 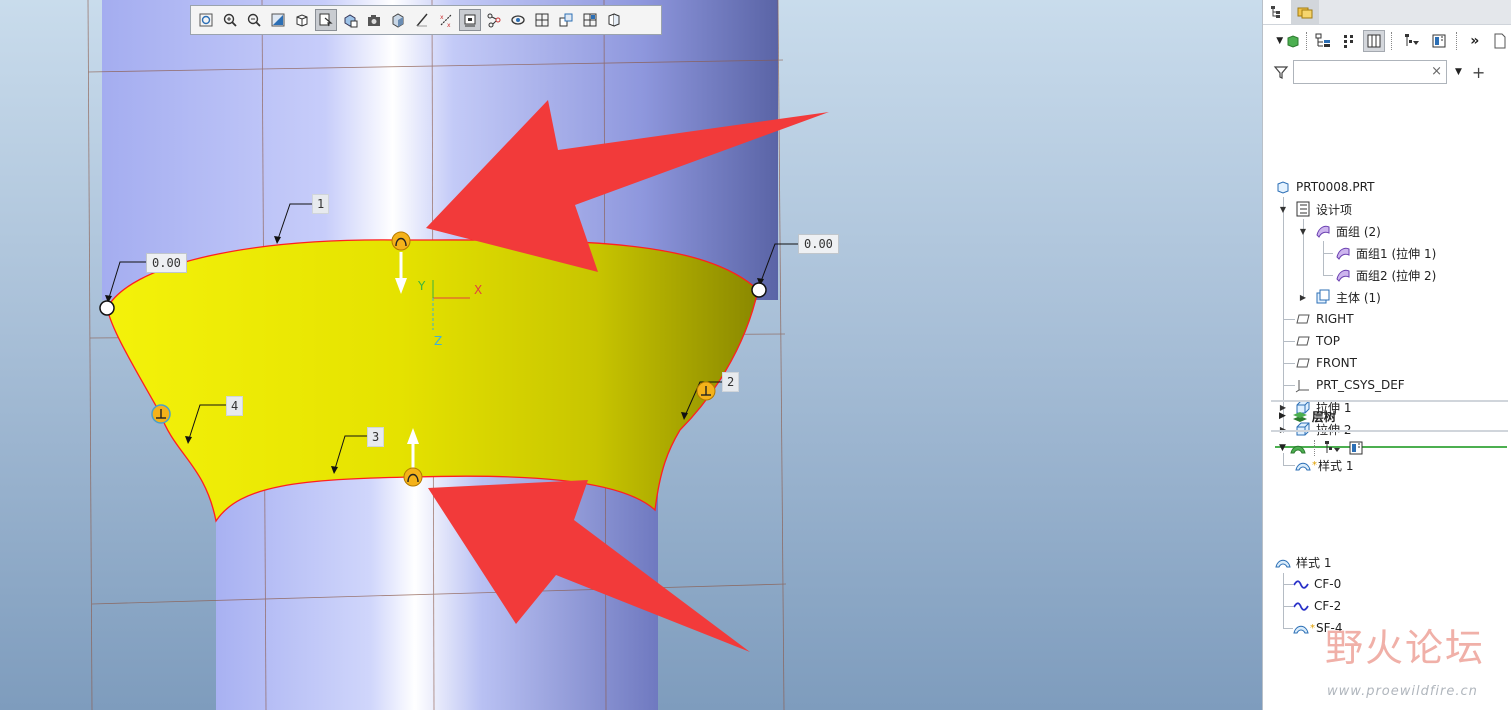 I want to click on tree-item-quilt1: 面组1 (拉伸 1), so click(x=1385, y=253).